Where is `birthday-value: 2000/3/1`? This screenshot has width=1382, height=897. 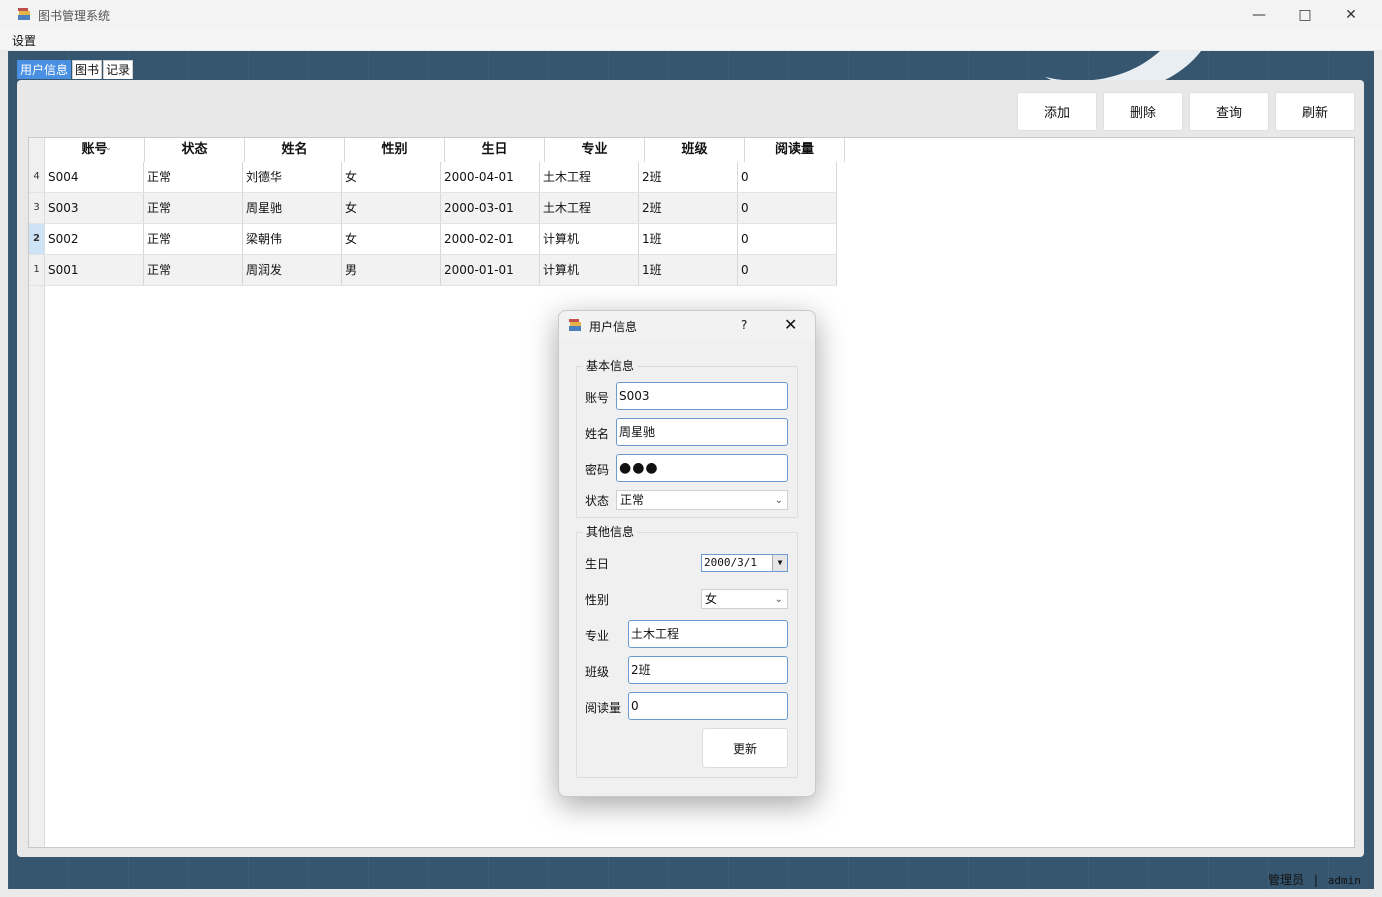 birthday-value: 2000/3/1 is located at coordinates (730, 562).